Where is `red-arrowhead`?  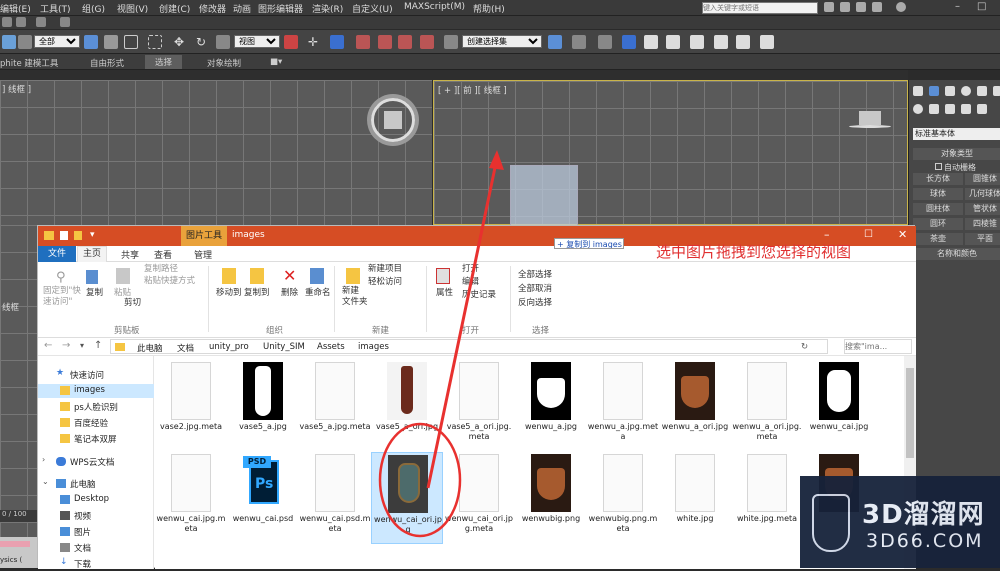
red-arrowhead is located at coordinates (496, 160).